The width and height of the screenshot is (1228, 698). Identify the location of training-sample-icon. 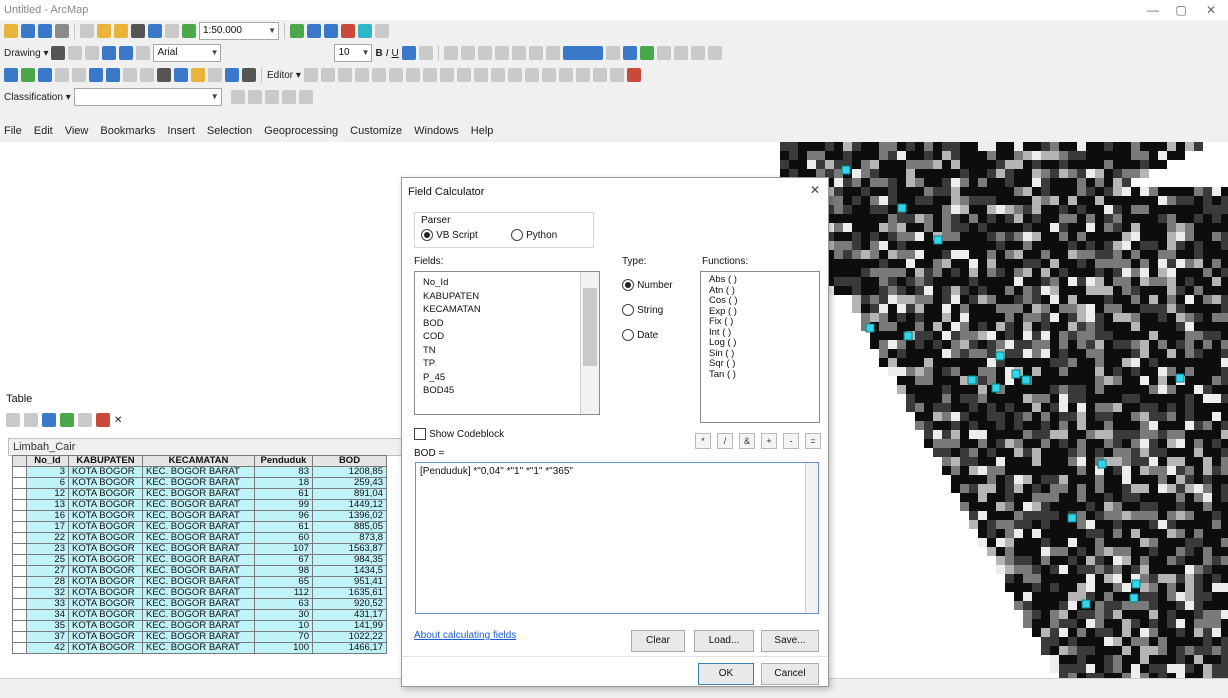
(237, 97).